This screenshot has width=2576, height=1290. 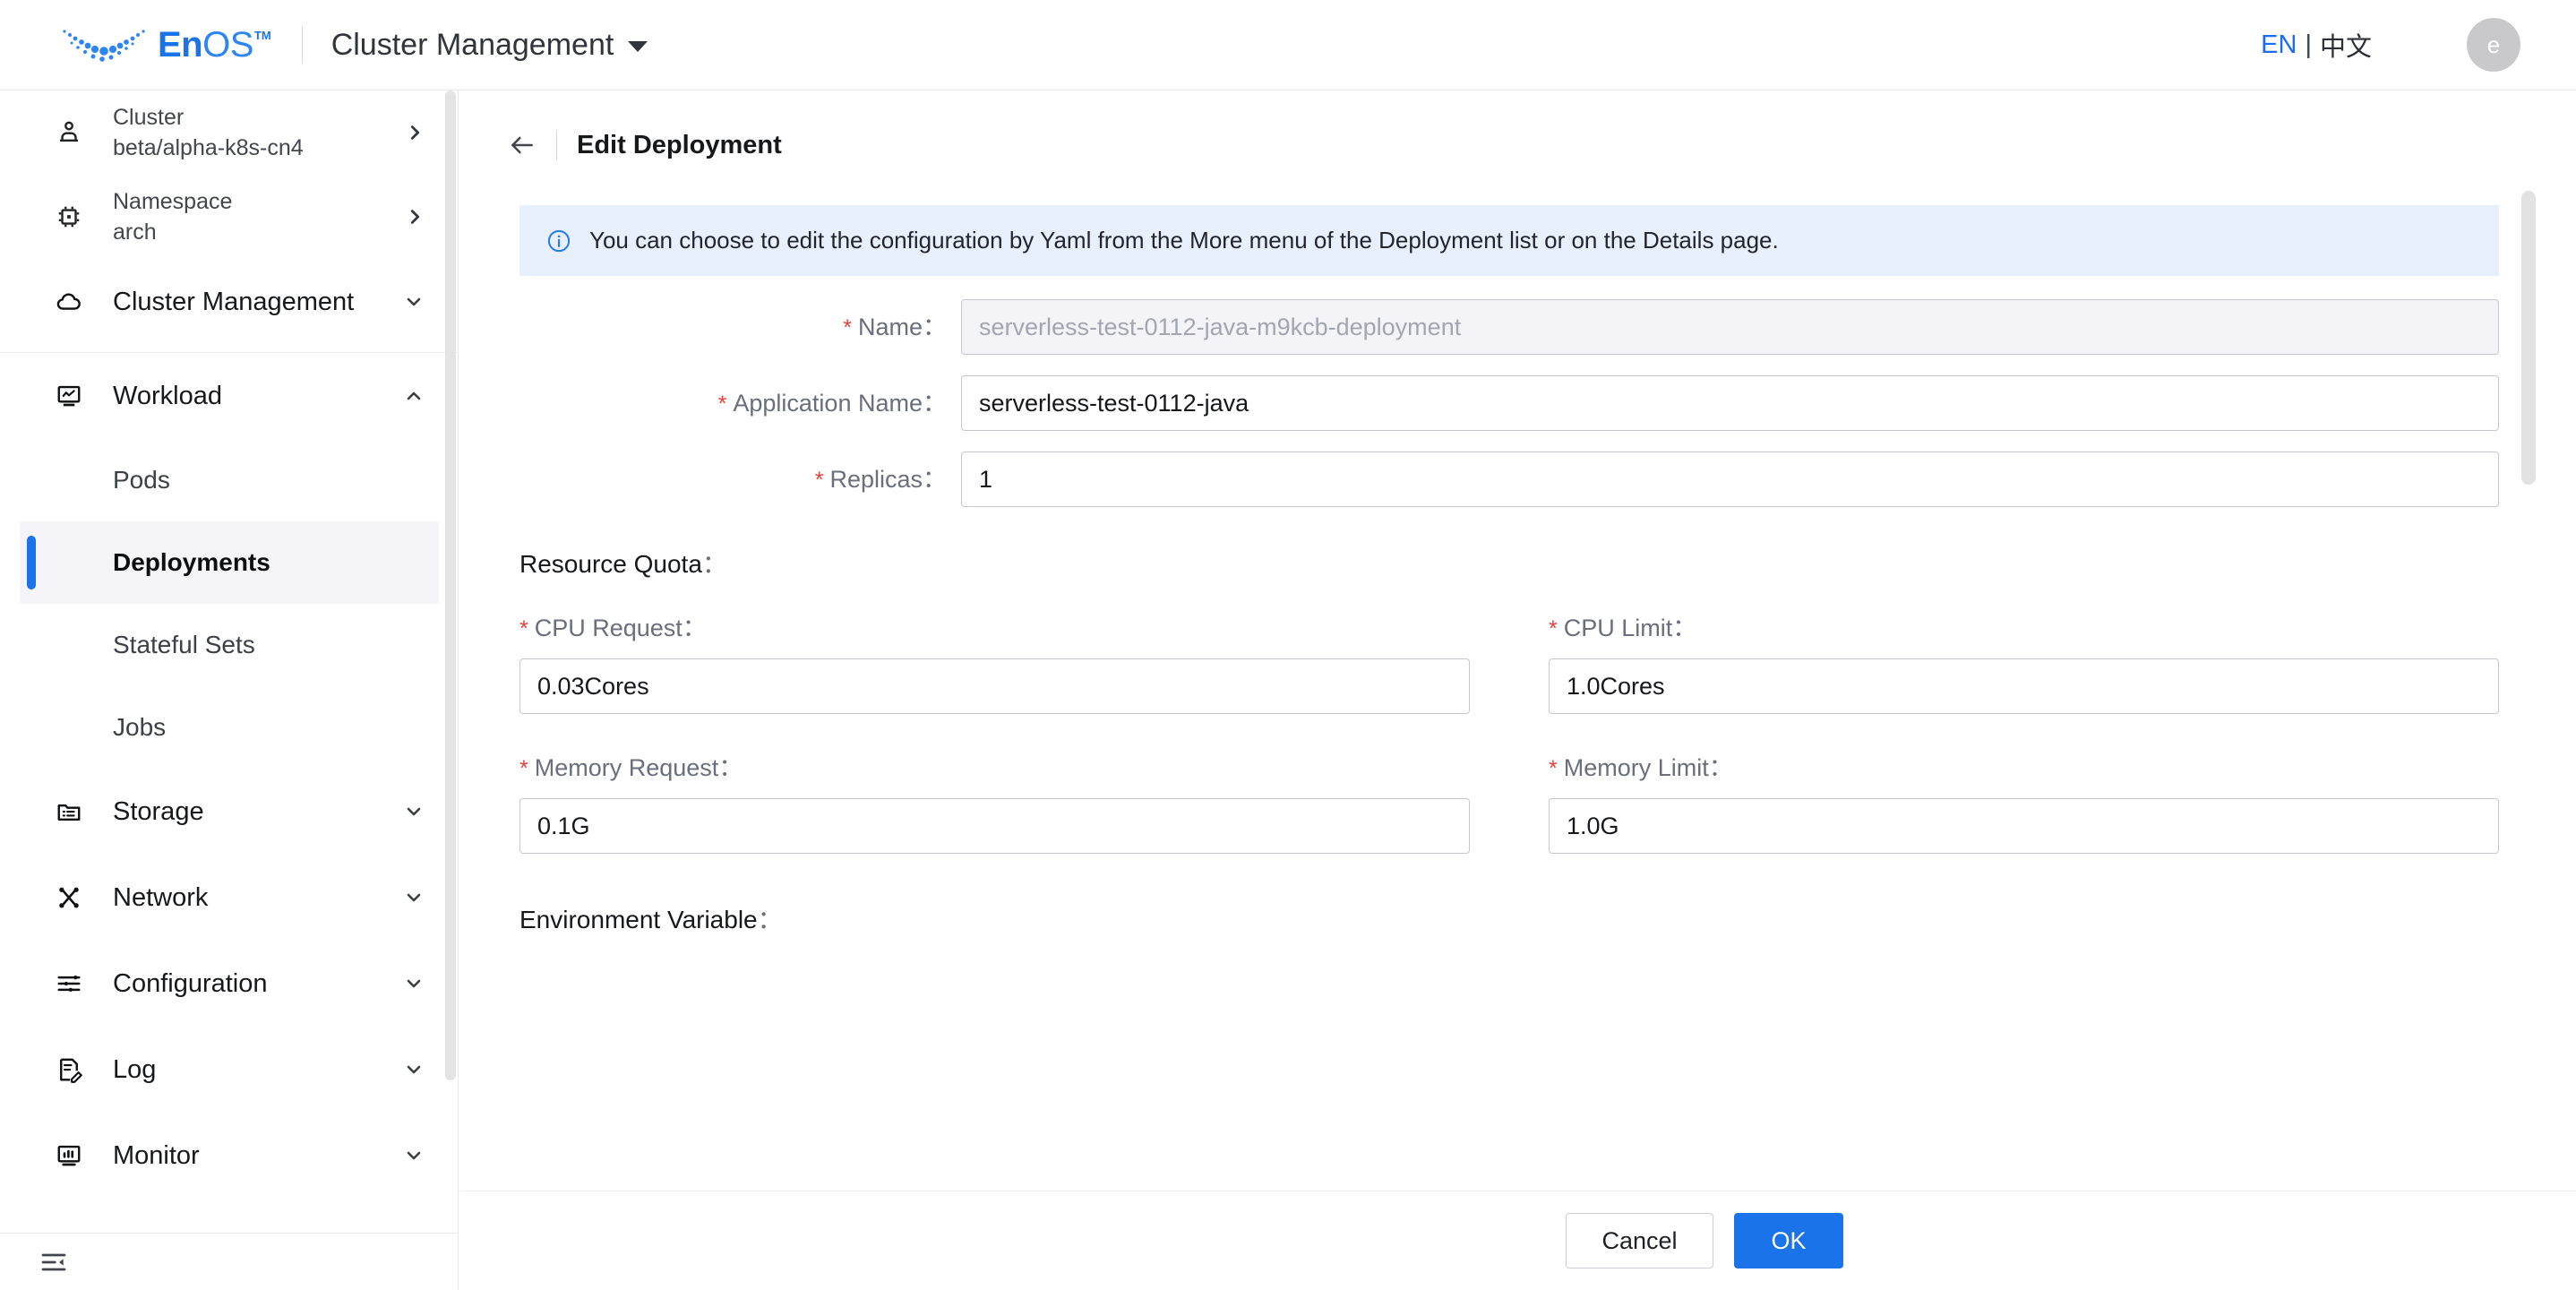 I want to click on ok-button: OK, so click(x=1788, y=1240).